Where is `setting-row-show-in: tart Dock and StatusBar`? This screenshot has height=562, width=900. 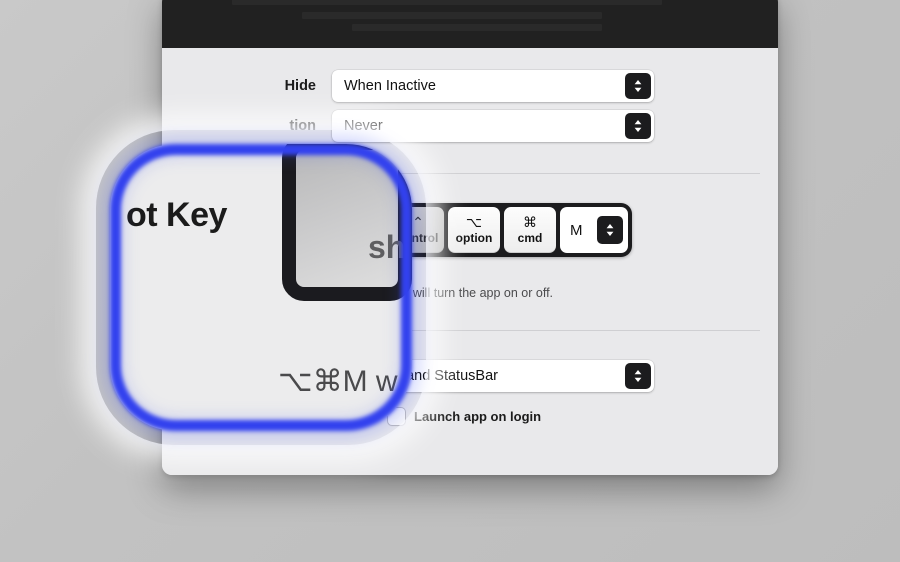
setting-row-show-in: tart Dock and StatusBar is located at coordinates (408, 376).